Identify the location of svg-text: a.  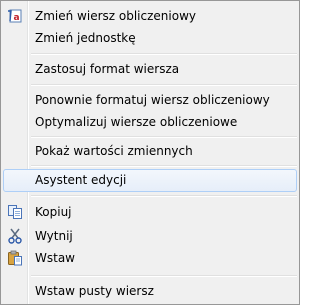
(17, 18).